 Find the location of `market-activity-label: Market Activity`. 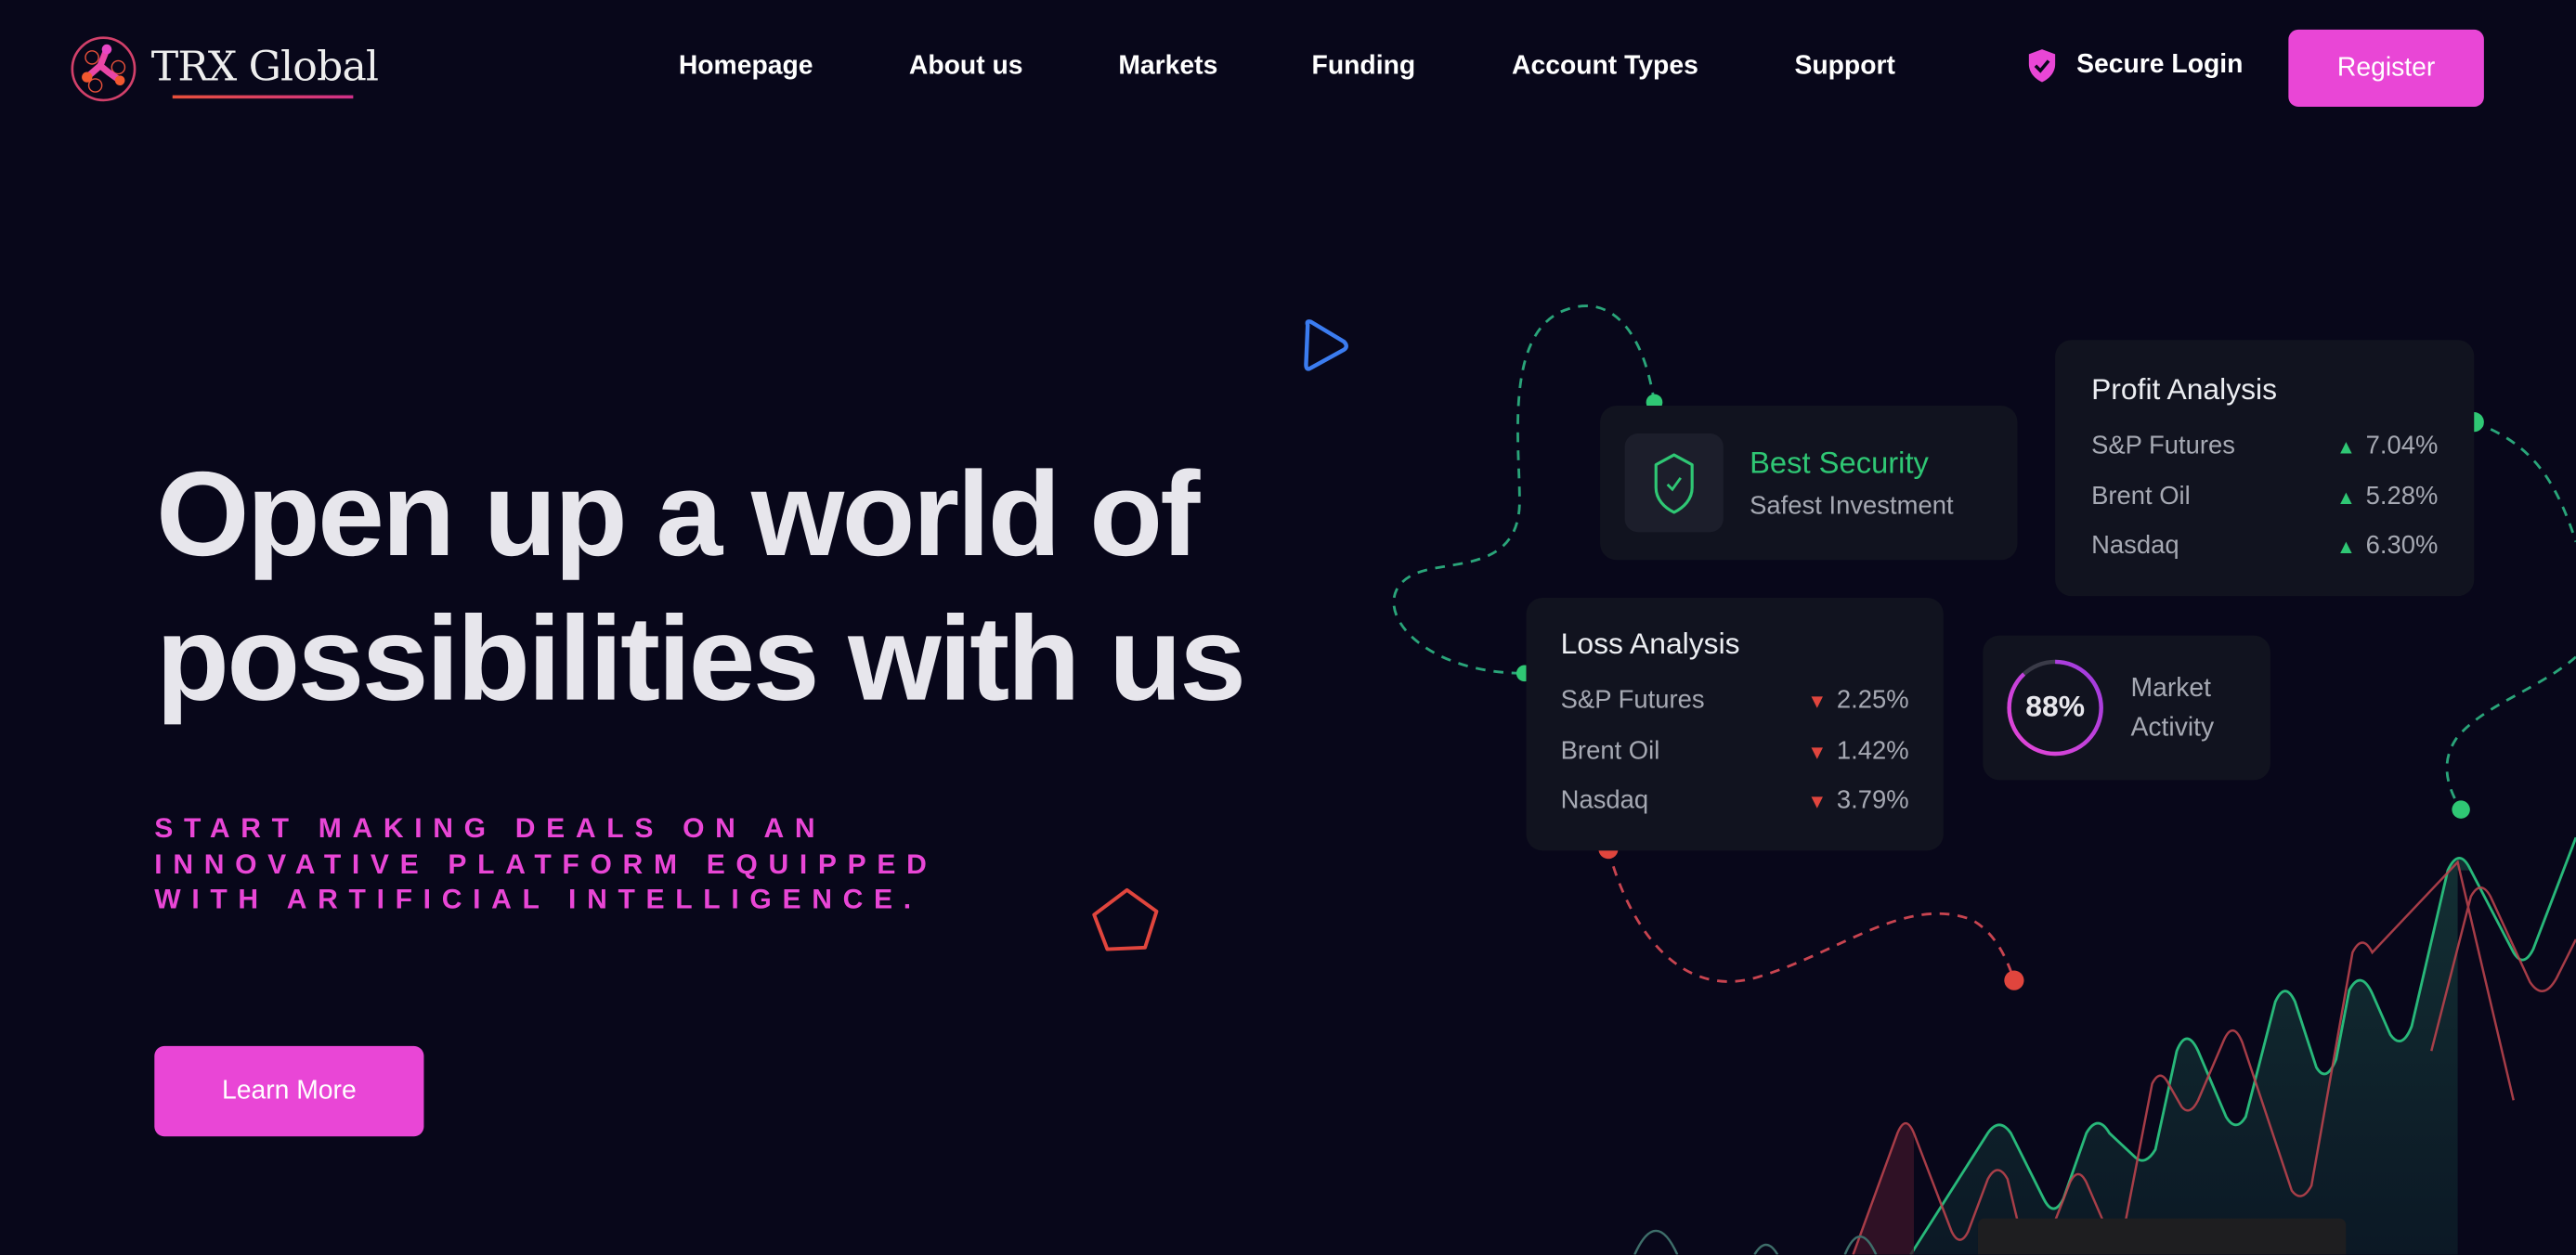

market-activity-label: Market Activity is located at coordinates (2172, 709).